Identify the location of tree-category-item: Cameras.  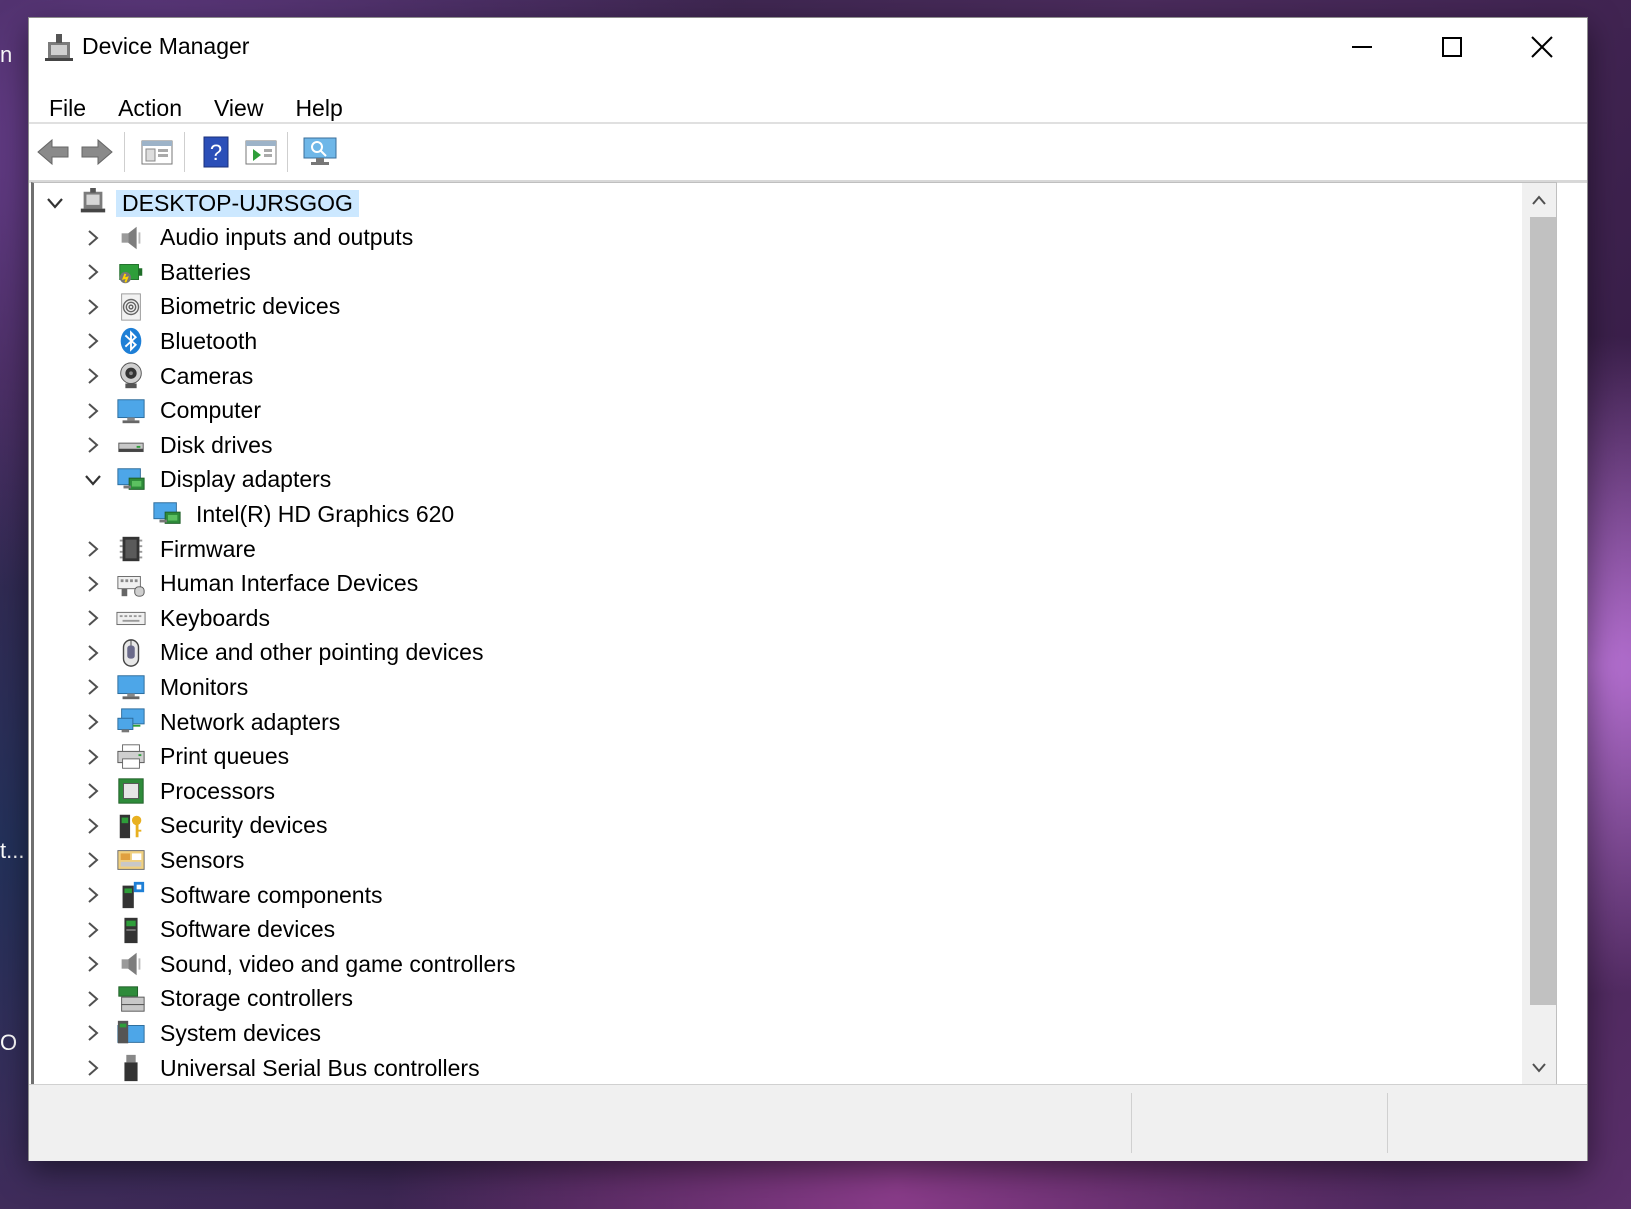
(170, 376).